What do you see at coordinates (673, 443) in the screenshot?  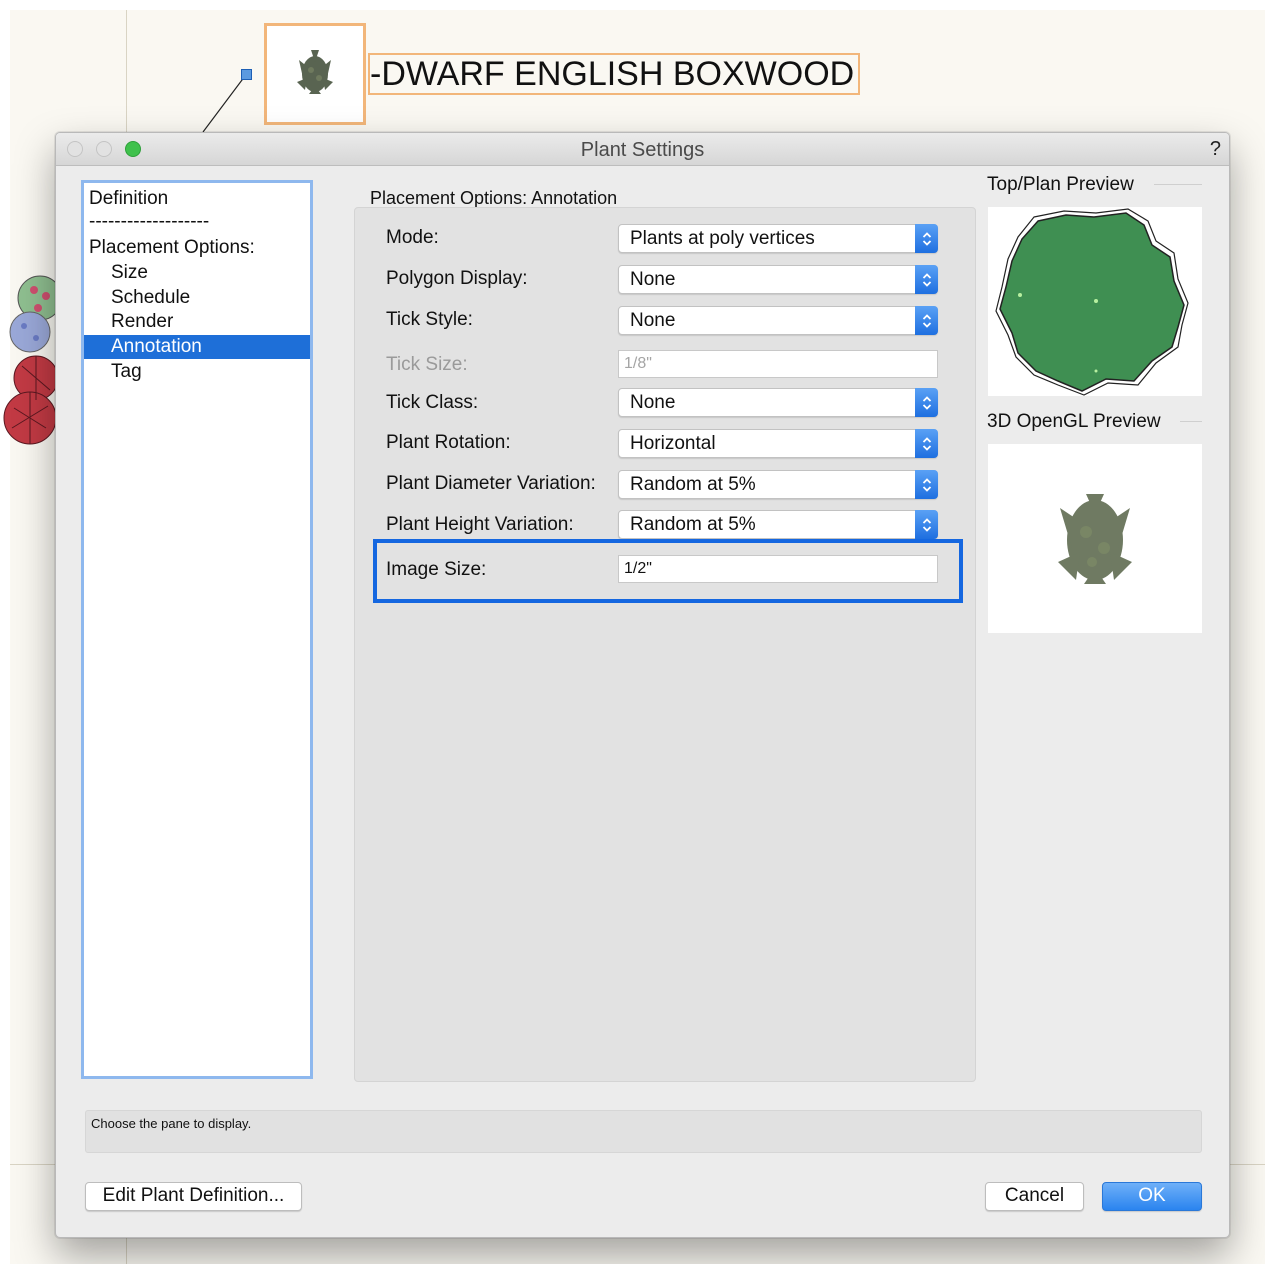 I see `plant-rotation-value: Horizontal` at bounding box center [673, 443].